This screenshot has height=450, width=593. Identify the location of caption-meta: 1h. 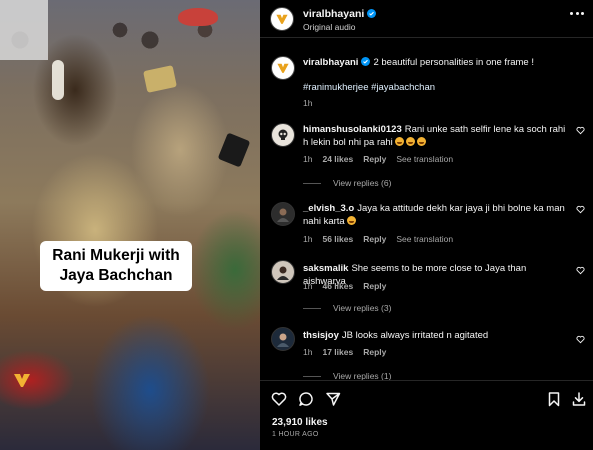
(307, 103).